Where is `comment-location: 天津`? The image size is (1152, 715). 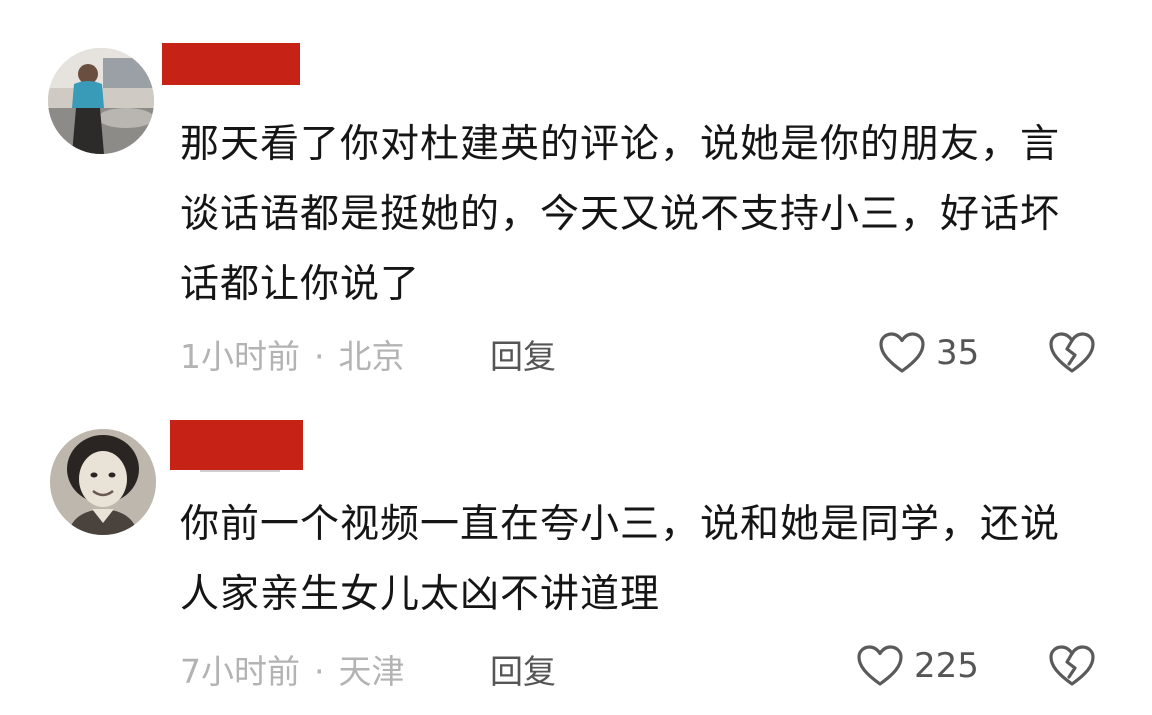 comment-location: 天津 is located at coordinates (371, 671).